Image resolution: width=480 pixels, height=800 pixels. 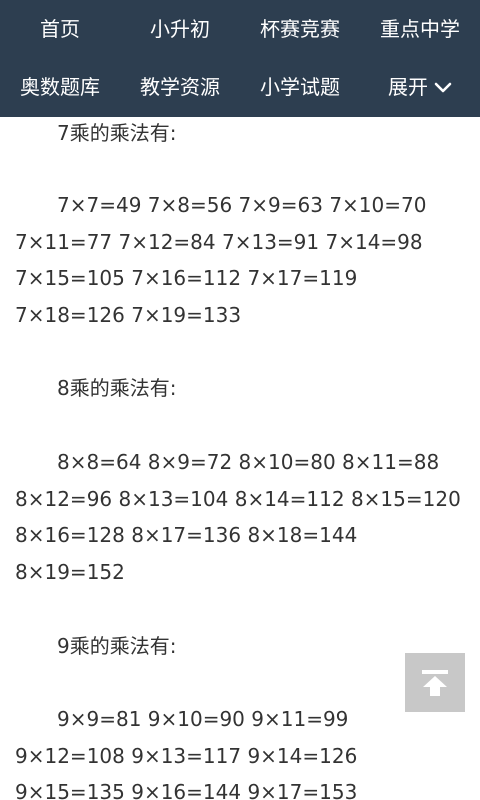 What do you see at coordinates (180, 87) in the screenshot?
I see `nav-item-teaching-resources: 教学资源` at bounding box center [180, 87].